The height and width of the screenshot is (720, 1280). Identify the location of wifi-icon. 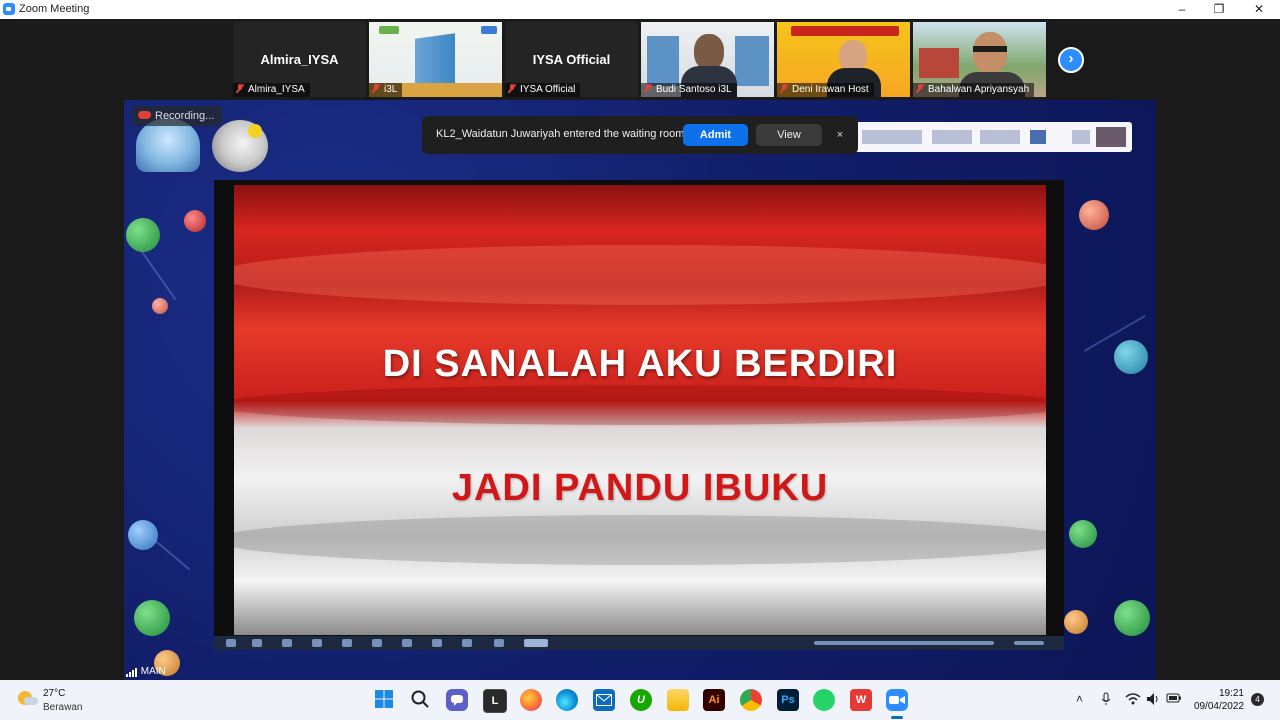
(1133, 700).